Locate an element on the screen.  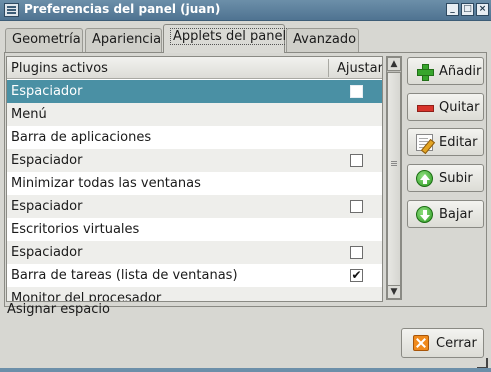
list-item: Barra de aplicaciones is located at coordinates (194, 137).